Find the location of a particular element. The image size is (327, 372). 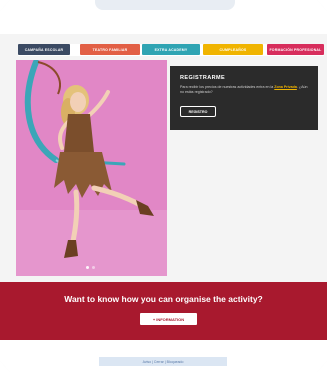

register-button: REGISTRO is located at coordinates (198, 111).